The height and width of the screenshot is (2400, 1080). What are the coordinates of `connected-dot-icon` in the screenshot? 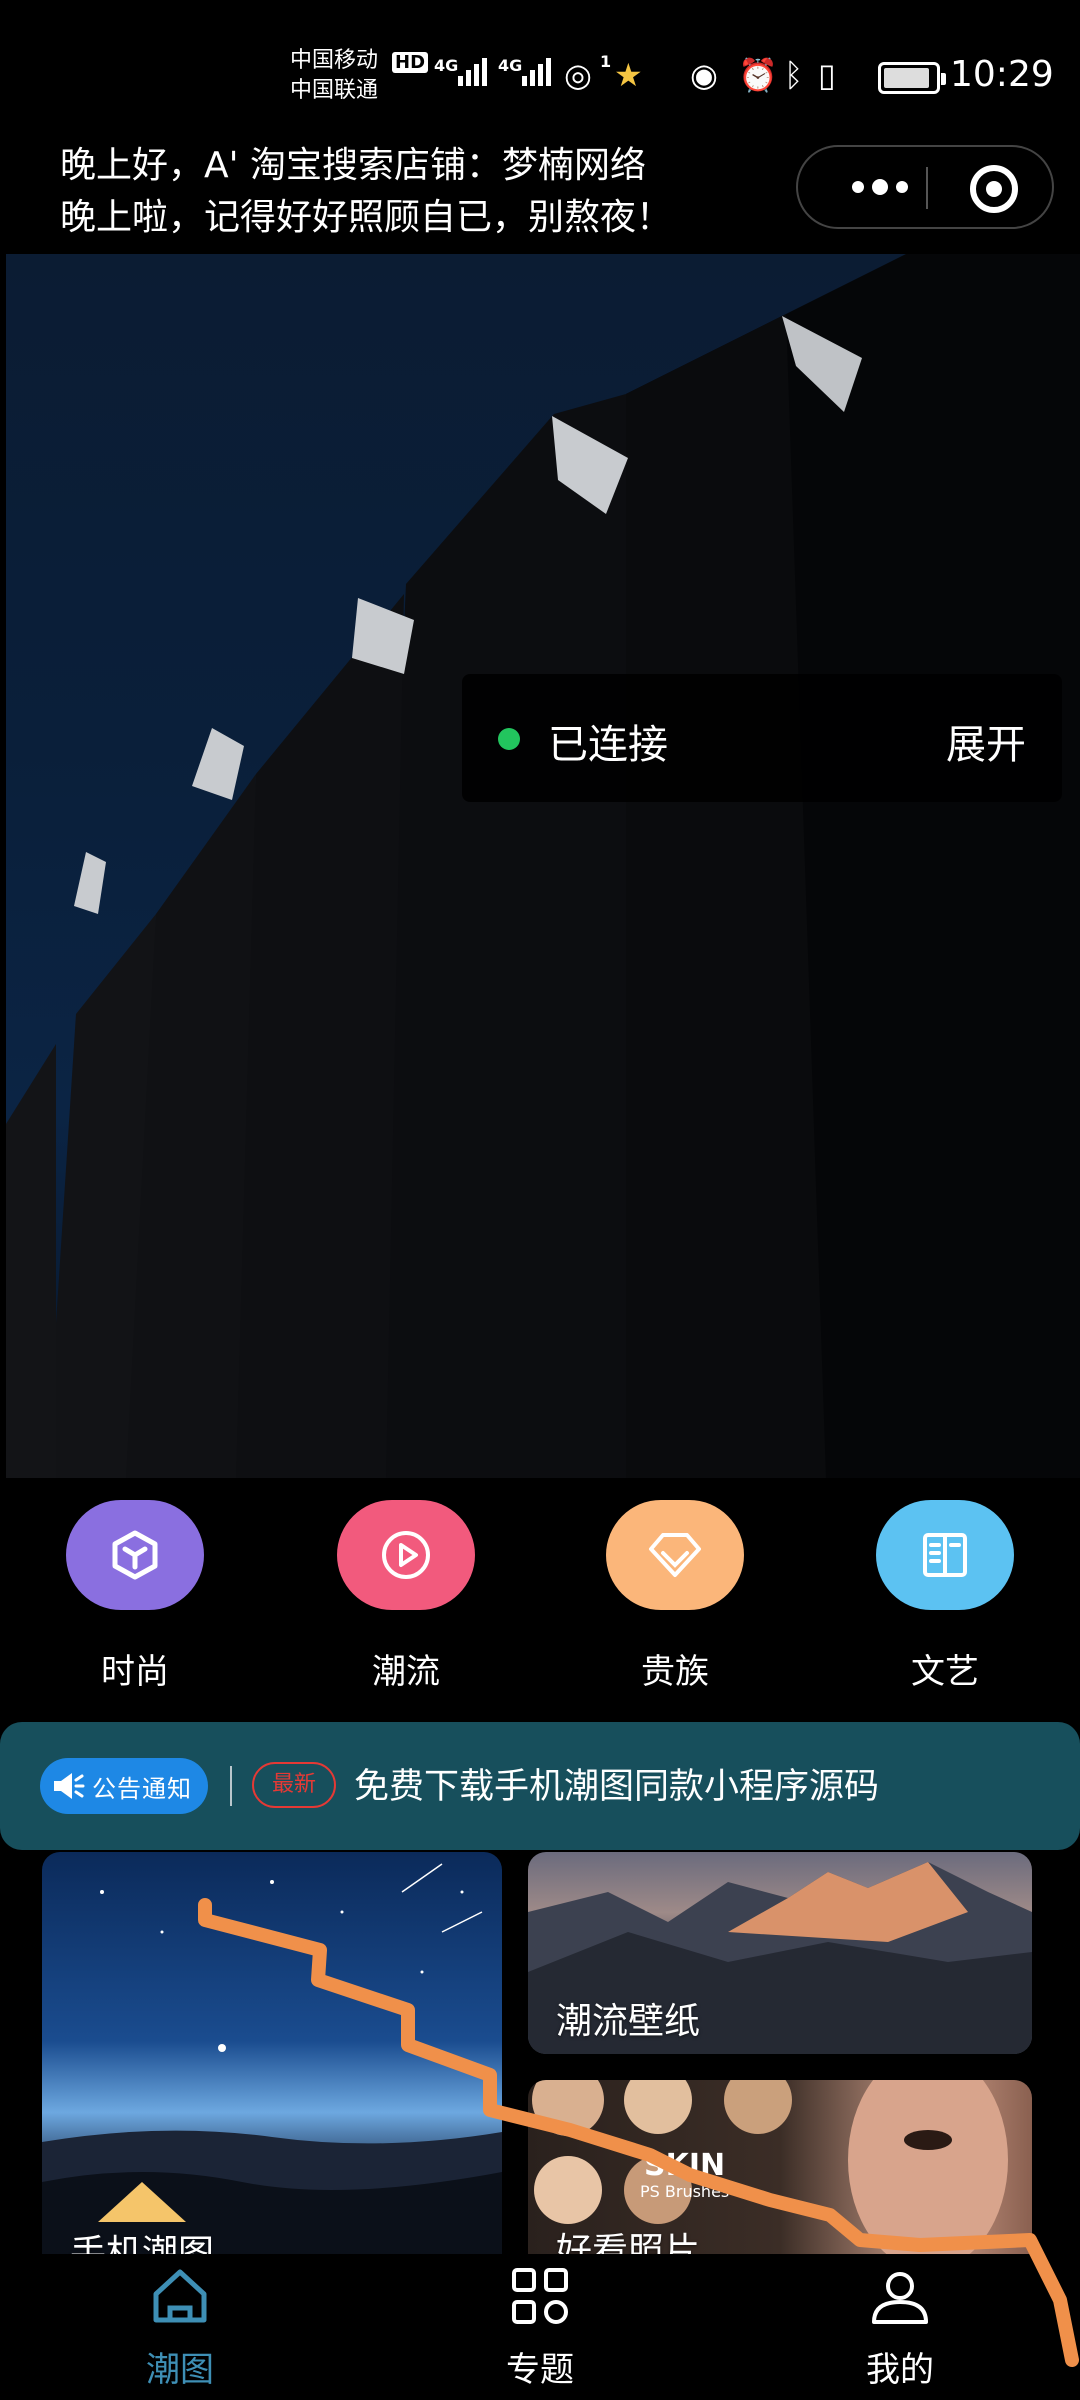 It's located at (509, 739).